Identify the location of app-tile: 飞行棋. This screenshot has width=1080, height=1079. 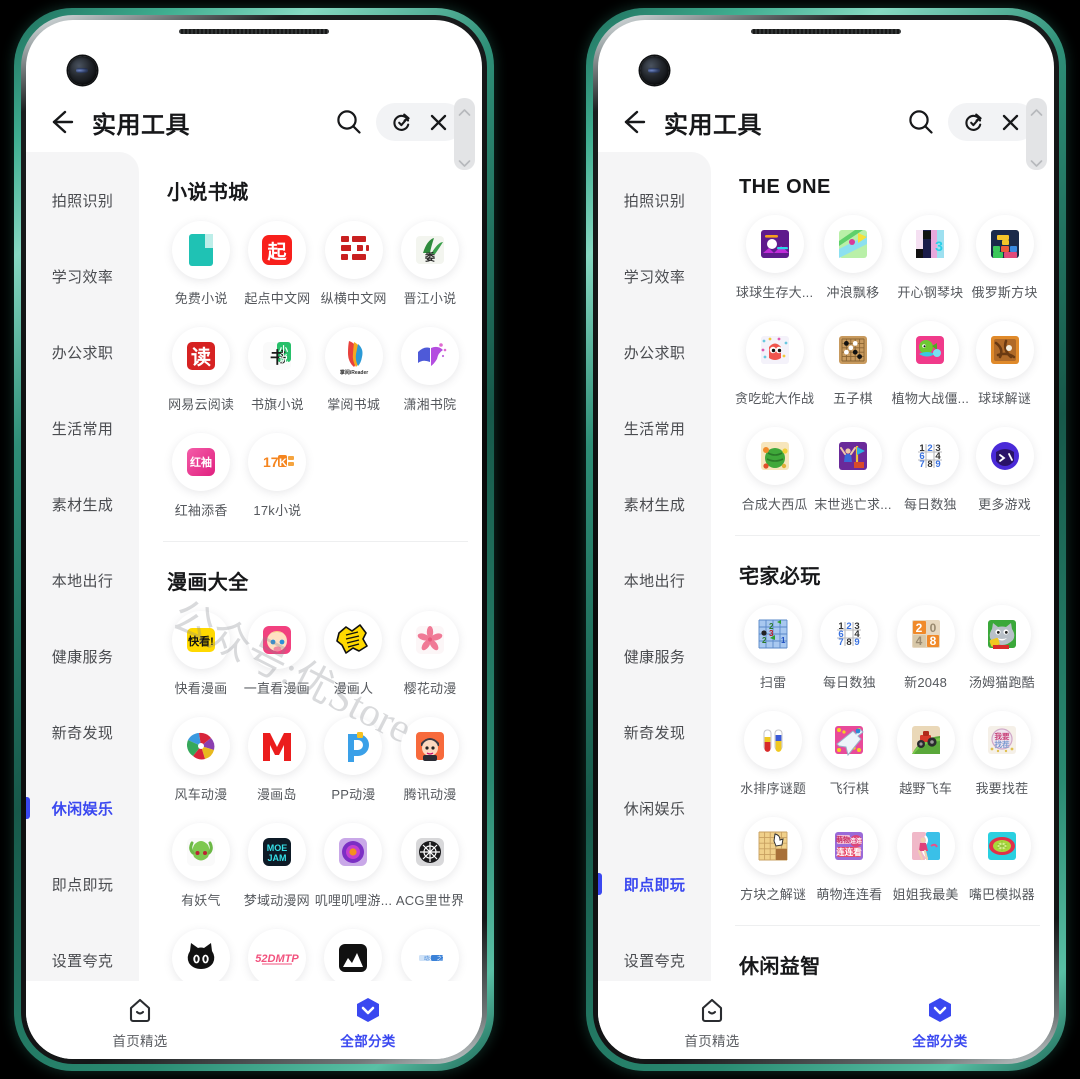
(849, 752).